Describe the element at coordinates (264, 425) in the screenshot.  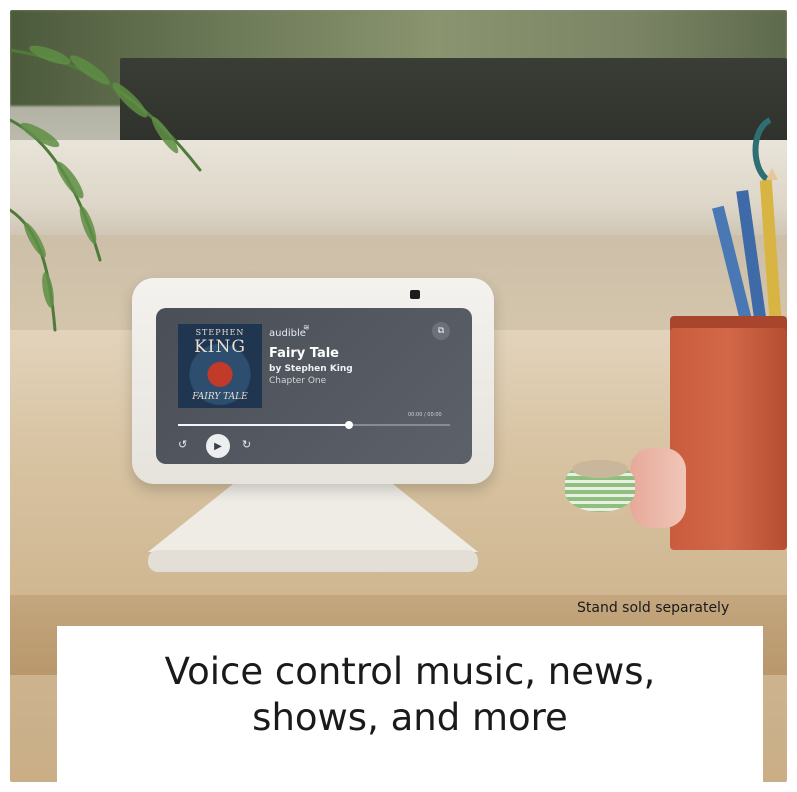
I see `progress-fill` at that location.